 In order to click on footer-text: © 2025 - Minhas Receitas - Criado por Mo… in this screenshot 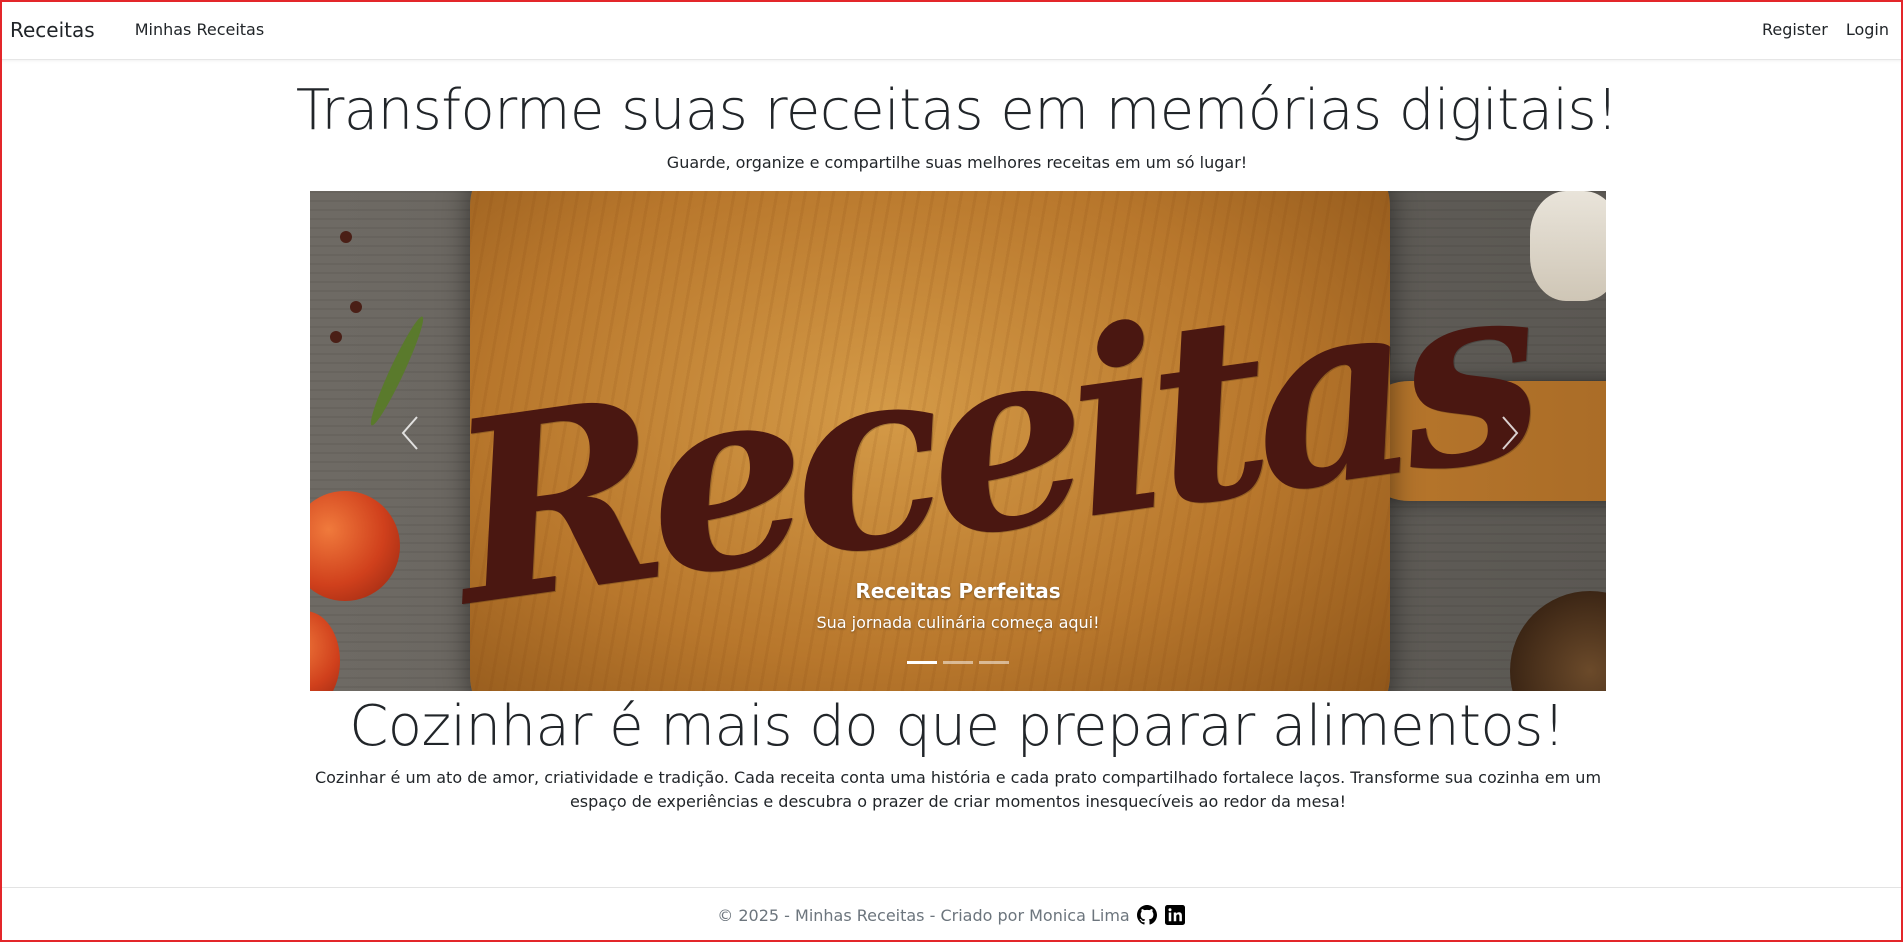, I will do `click(923, 915)`.